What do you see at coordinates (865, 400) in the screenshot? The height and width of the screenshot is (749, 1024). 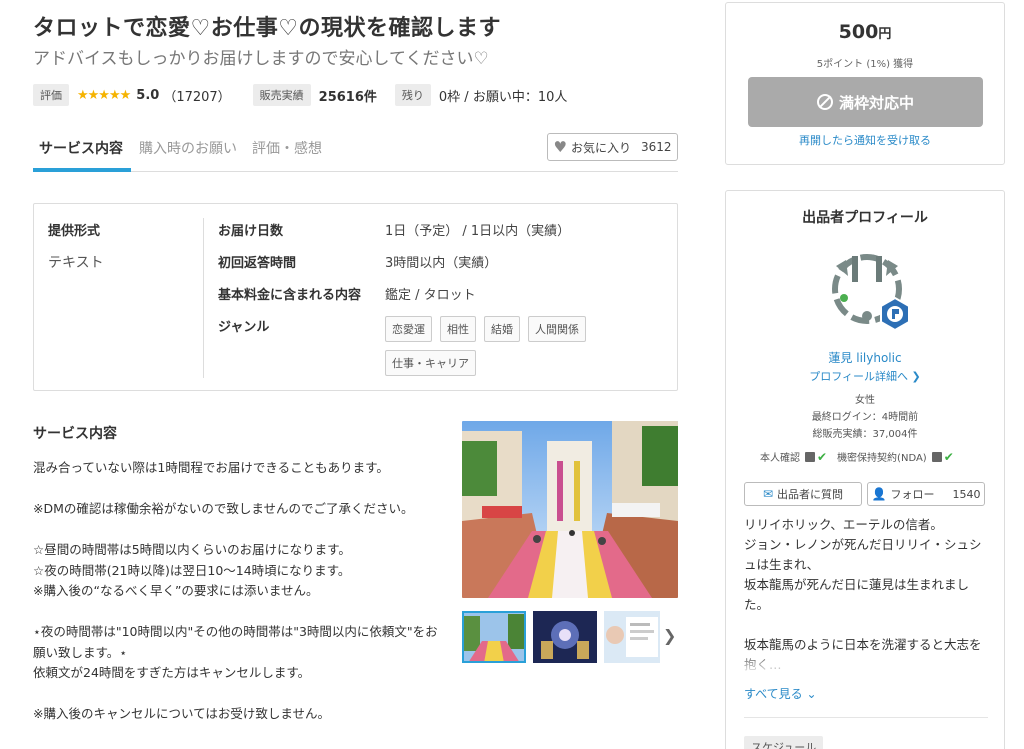 I see `seller-gender: 女性` at bounding box center [865, 400].